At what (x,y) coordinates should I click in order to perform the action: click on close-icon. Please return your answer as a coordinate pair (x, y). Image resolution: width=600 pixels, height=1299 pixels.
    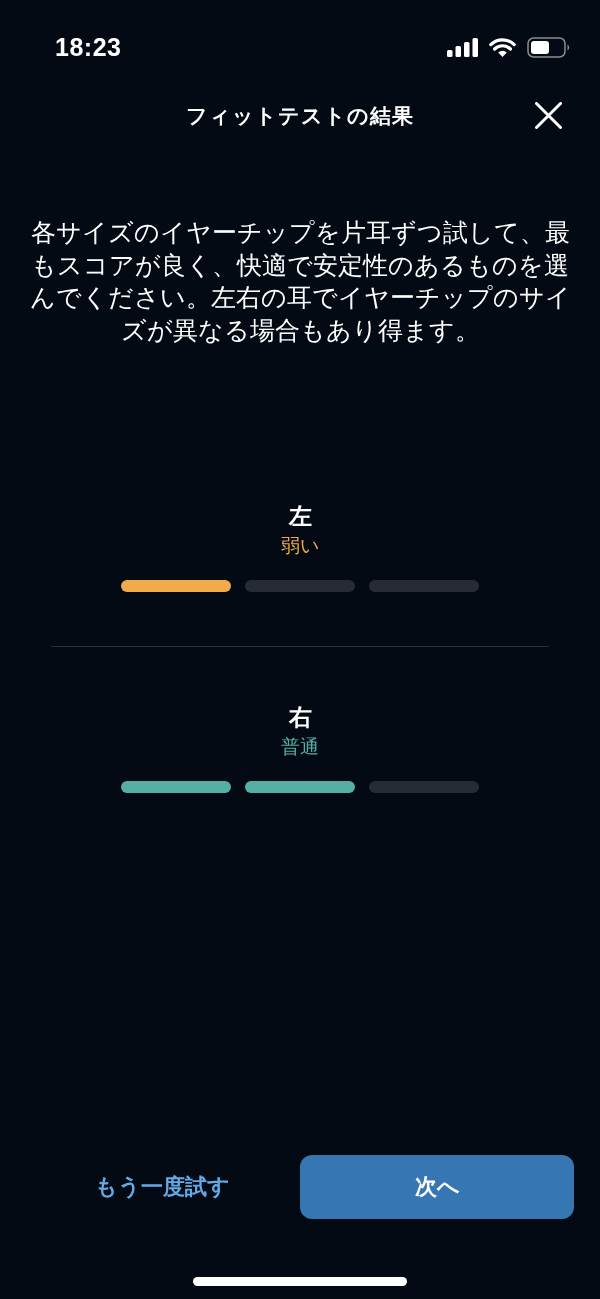
    Looking at the image, I should click on (548, 115).